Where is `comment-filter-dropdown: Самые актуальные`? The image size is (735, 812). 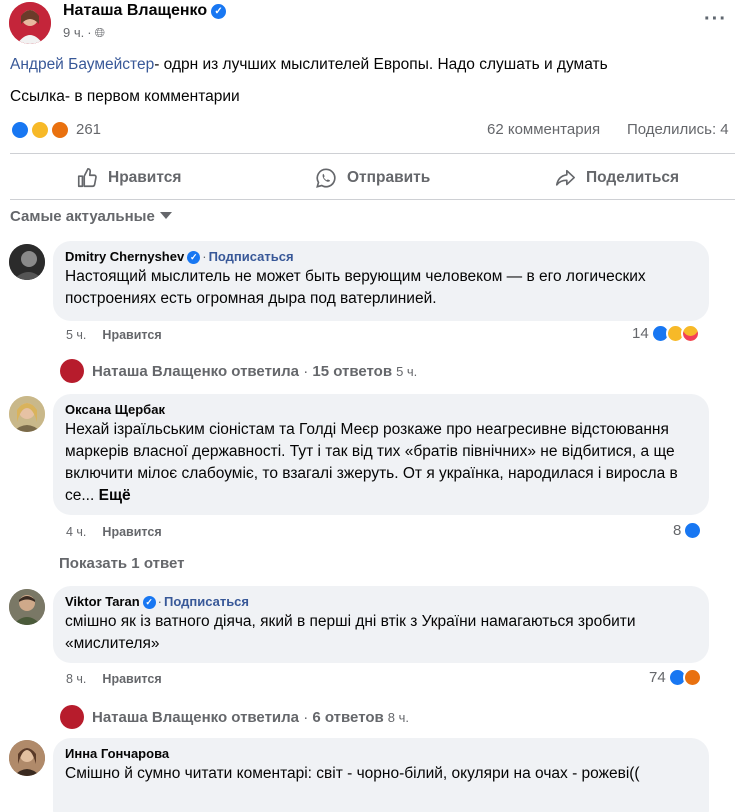
comment-filter-dropdown: Самые актуальные is located at coordinates (91, 216).